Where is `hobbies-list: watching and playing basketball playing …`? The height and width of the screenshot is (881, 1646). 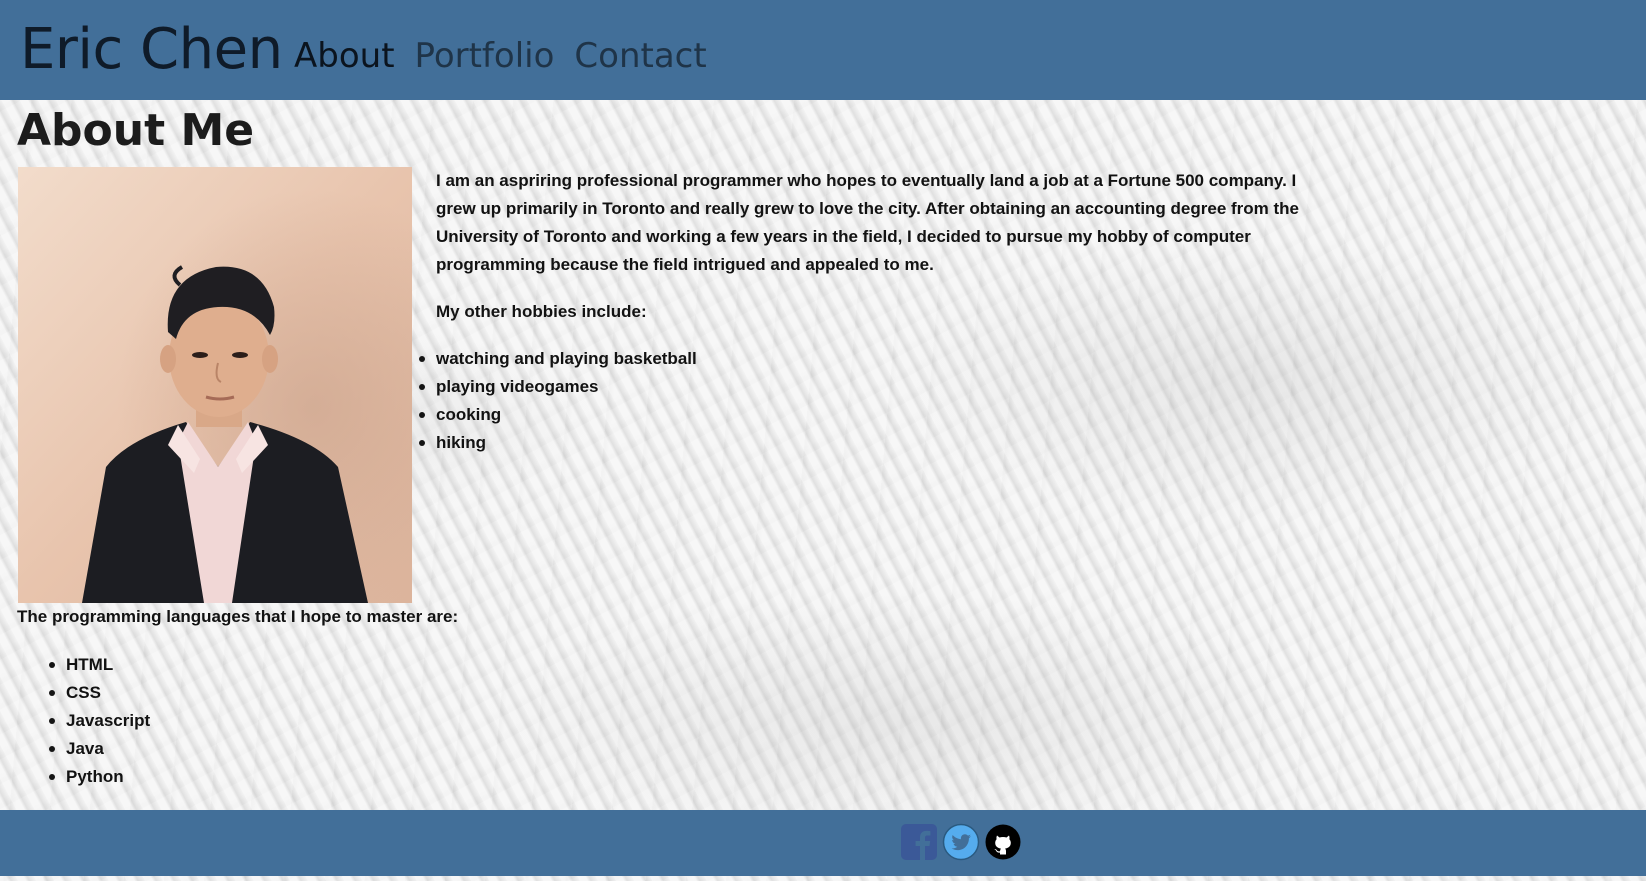
hobbies-list: watching and playing basketball playing … is located at coordinates (558, 401).